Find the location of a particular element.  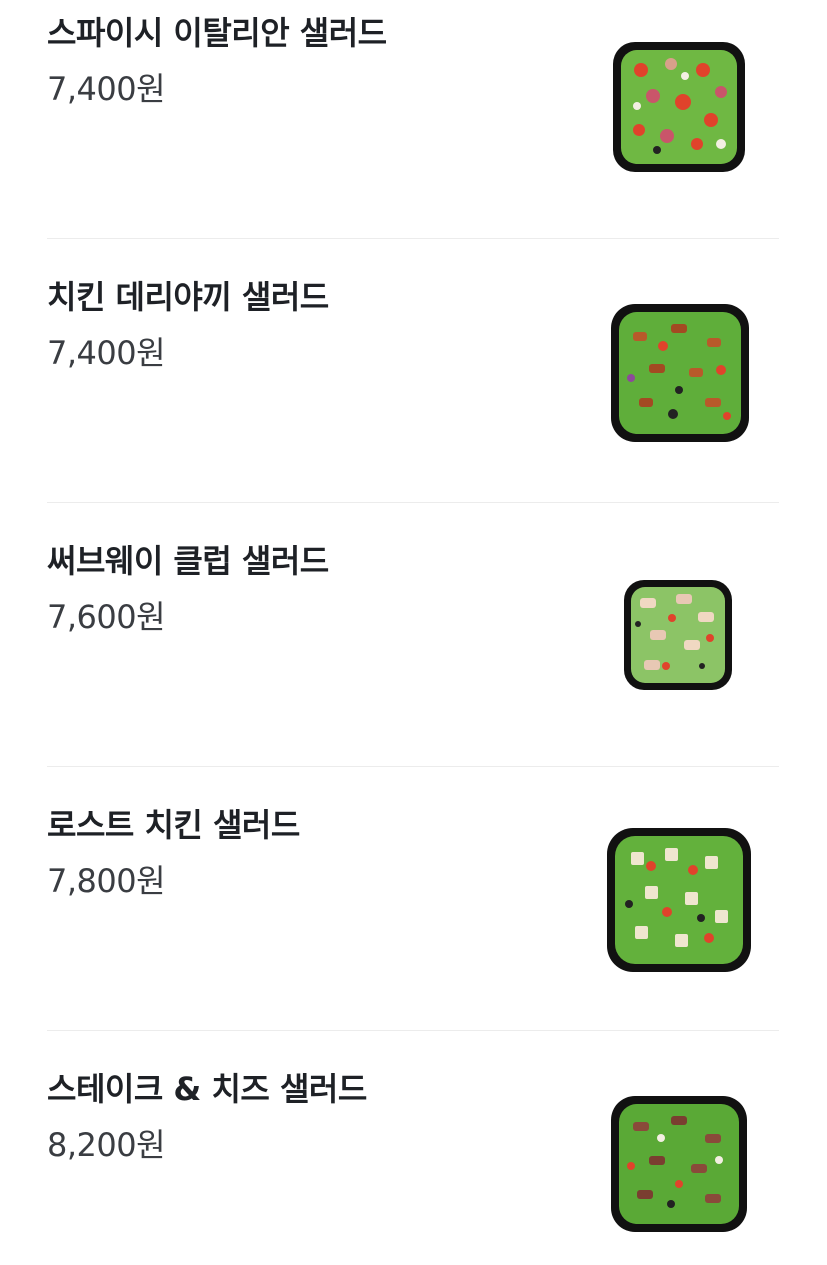

chicken-teriyaki-salad-bowl-icon is located at coordinates (680, 373).